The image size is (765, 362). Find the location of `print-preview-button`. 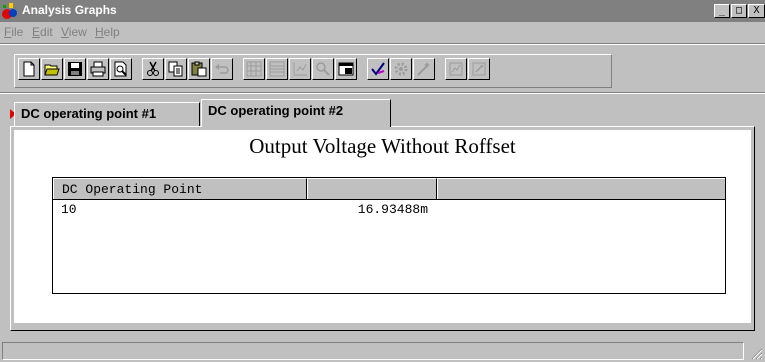

print-preview-button is located at coordinates (121, 69).